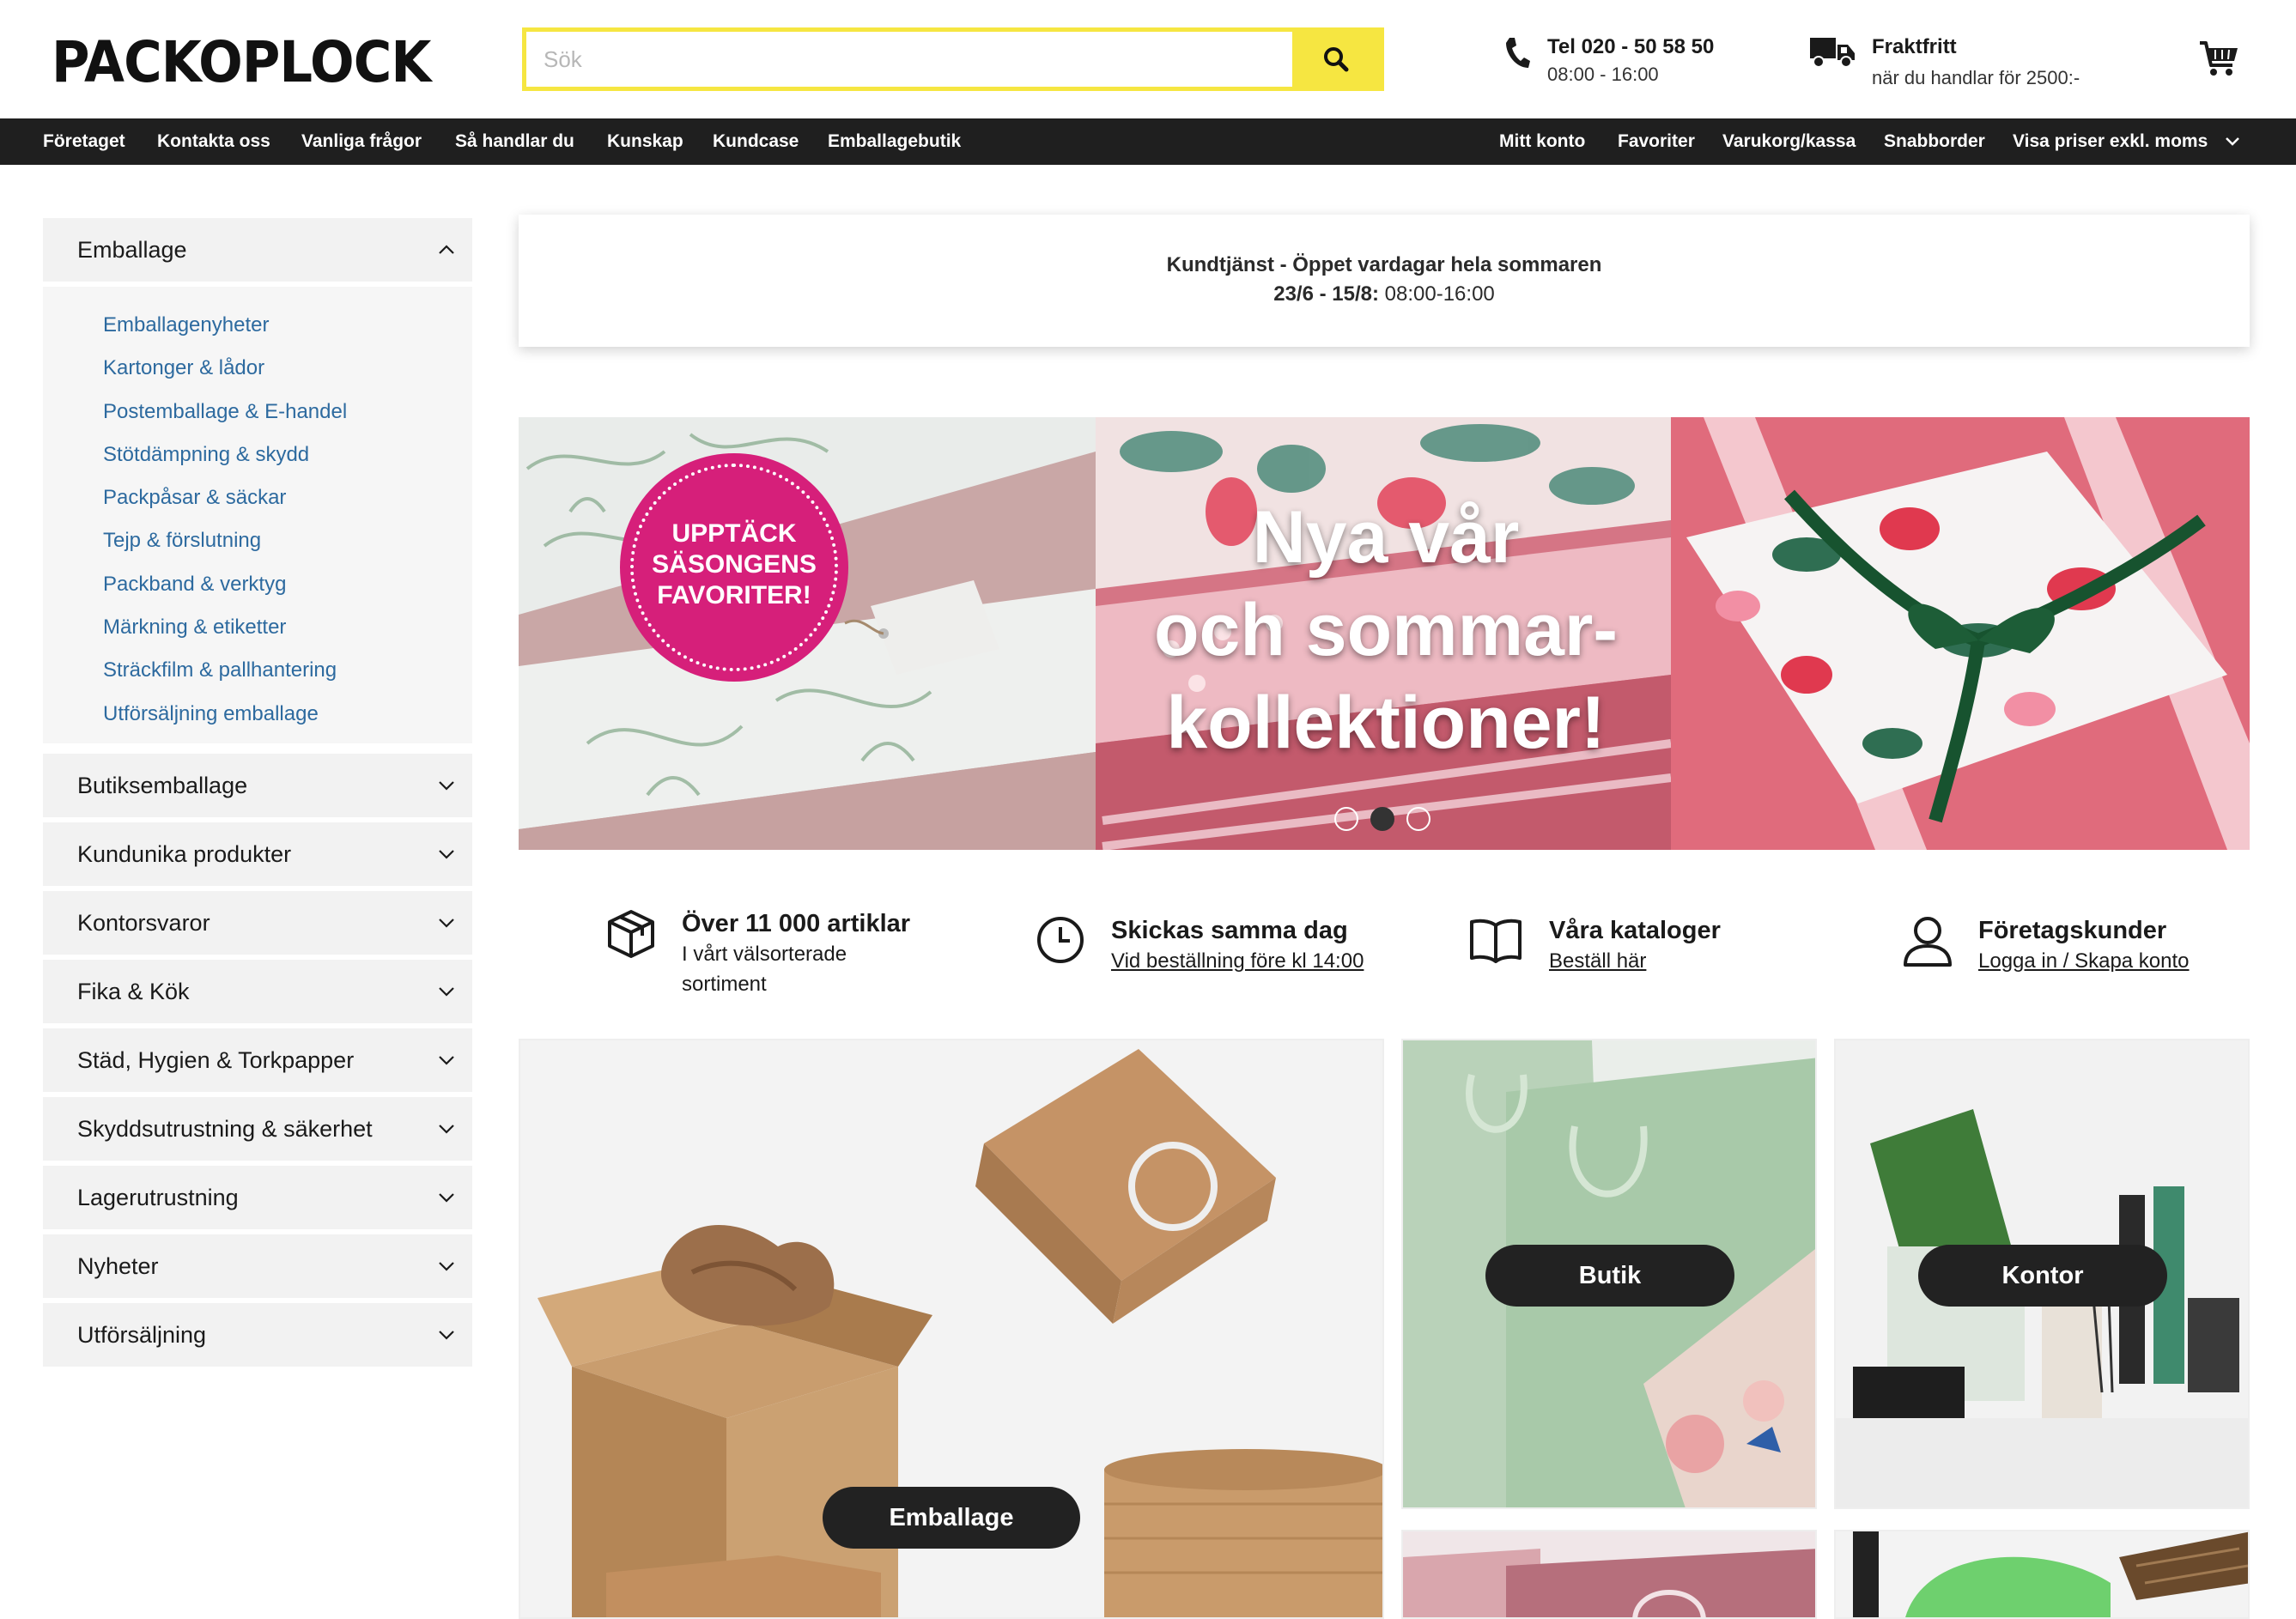 This screenshot has height=1619, width=2296. I want to click on tile-label-kontor: Kontor, so click(2042, 1276).